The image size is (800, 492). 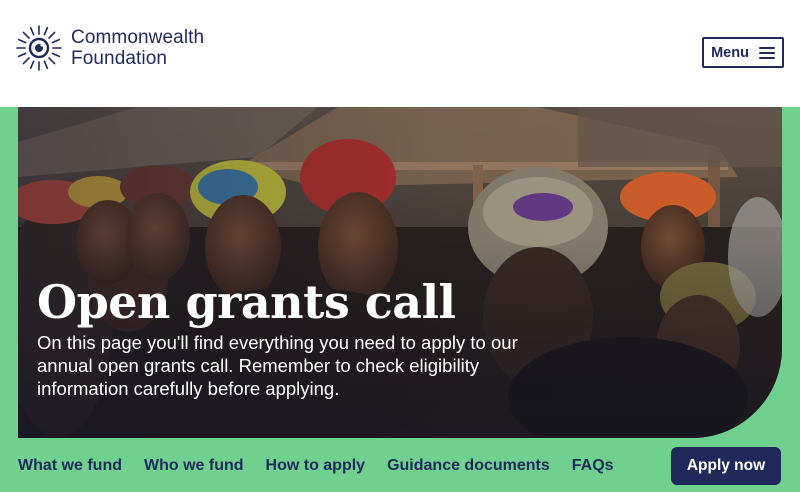 I want to click on sunburst-logo-icon, so click(x=39, y=48).